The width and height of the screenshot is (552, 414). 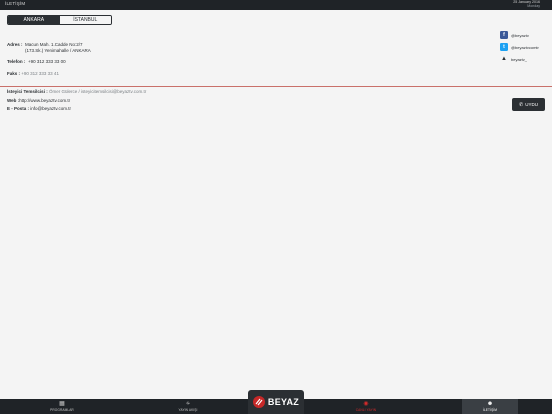 I want to click on segment-ankara: ANKARA, so click(x=34, y=20).